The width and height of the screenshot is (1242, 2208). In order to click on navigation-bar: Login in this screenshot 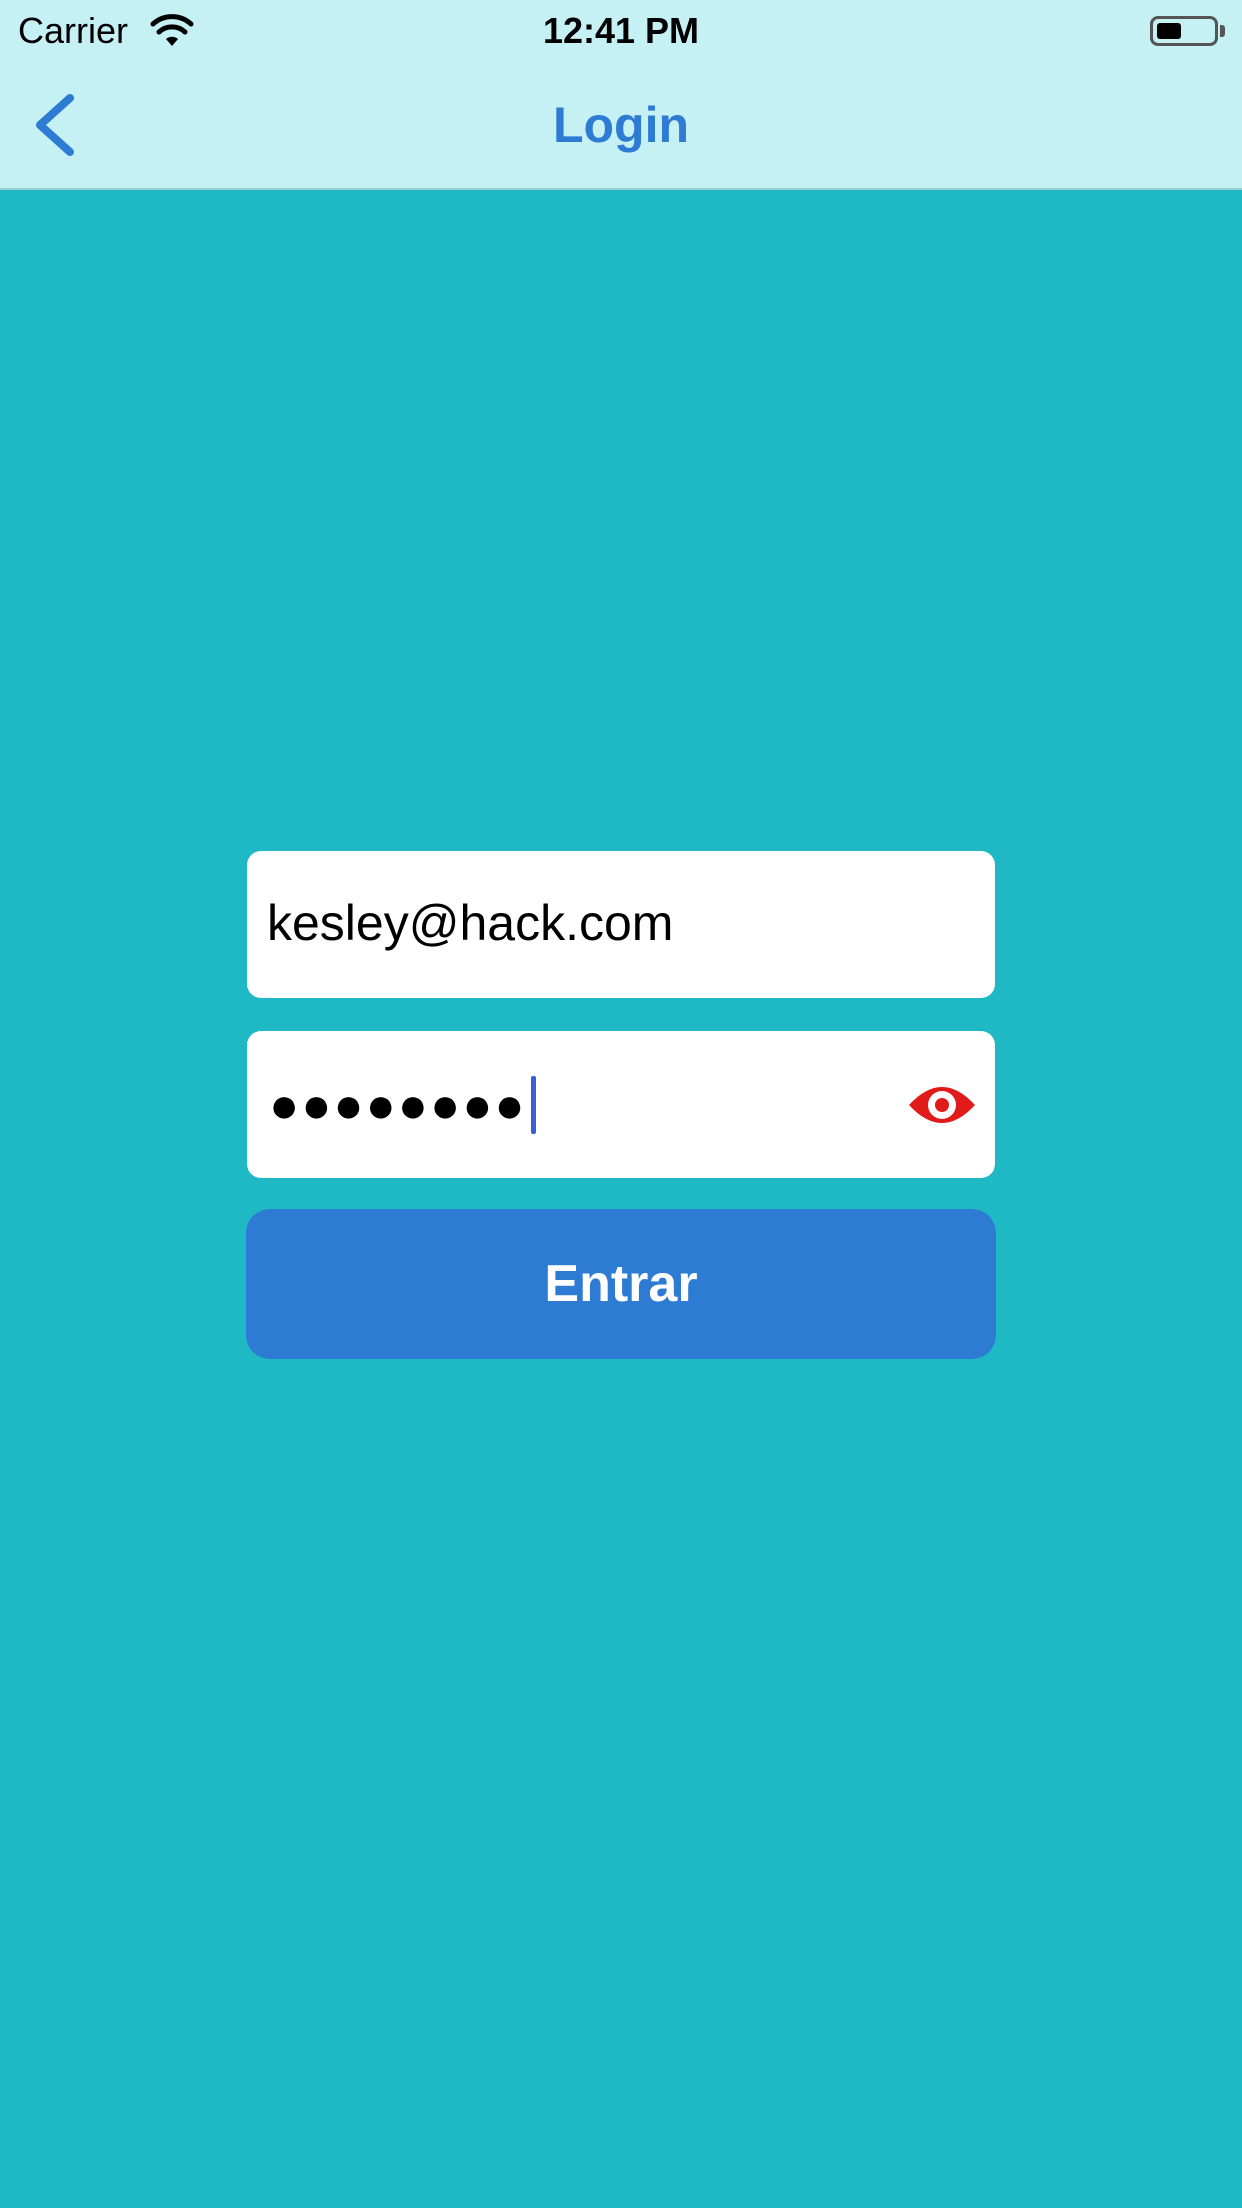, I will do `click(621, 125)`.